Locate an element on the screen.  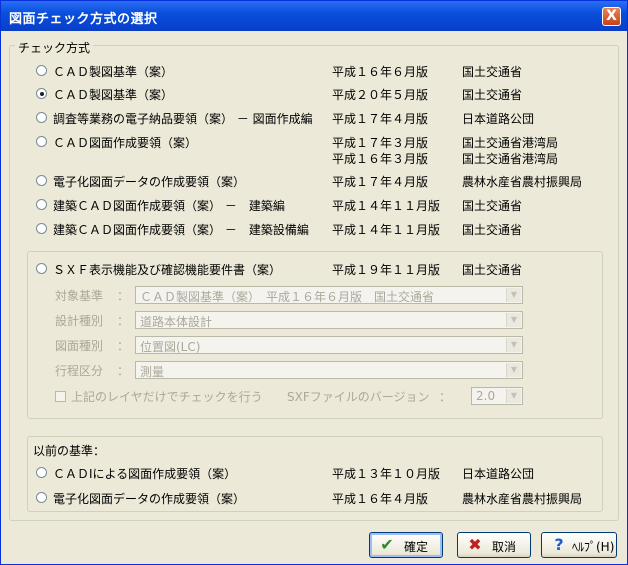
target-standard-select: ＣＡＤ製図基準（案） 平成１６年６月版 国土交通省 ▼ is located at coordinates (329, 295).